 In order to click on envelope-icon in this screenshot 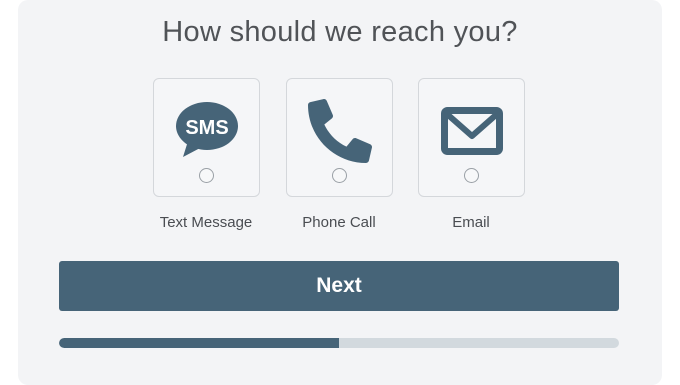, I will do `click(471, 131)`.